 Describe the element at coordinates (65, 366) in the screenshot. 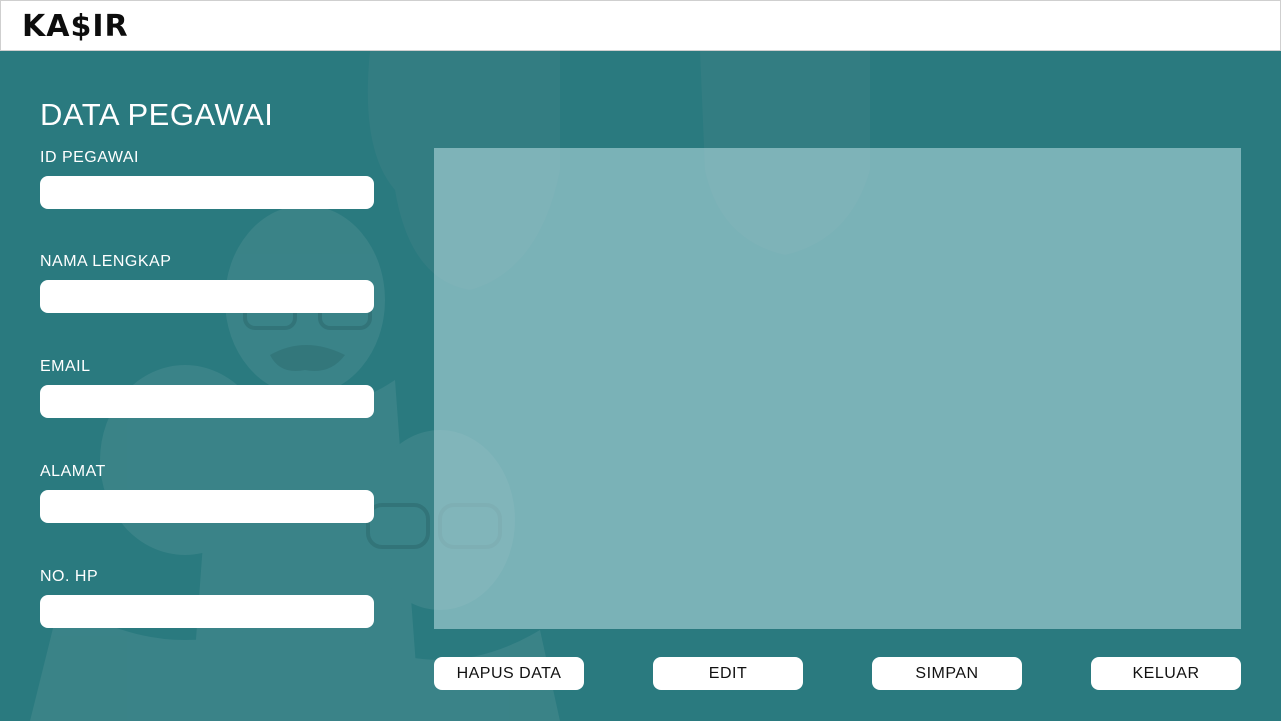

I see `email-label: EMAIL` at that location.